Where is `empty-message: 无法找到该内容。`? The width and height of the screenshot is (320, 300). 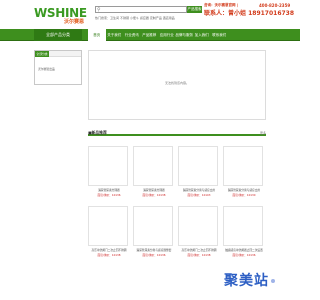 empty-message: 无法找到该内容。 is located at coordinates (176, 83).